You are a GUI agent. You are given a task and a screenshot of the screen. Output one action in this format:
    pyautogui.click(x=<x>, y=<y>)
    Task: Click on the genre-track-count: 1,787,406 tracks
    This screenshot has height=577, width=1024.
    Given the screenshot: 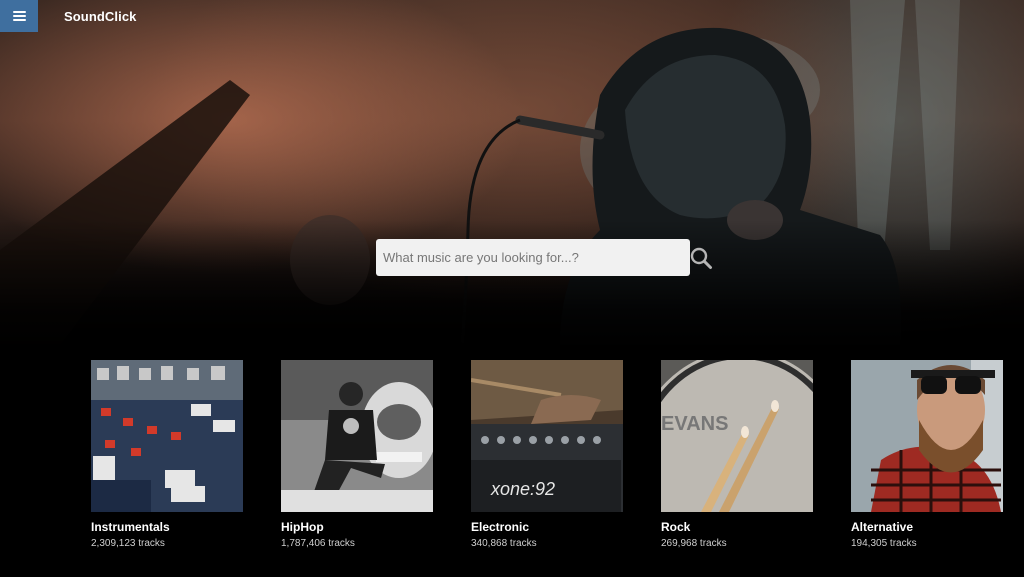 What is the action you would take?
    pyautogui.click(x=318, y=543)
    